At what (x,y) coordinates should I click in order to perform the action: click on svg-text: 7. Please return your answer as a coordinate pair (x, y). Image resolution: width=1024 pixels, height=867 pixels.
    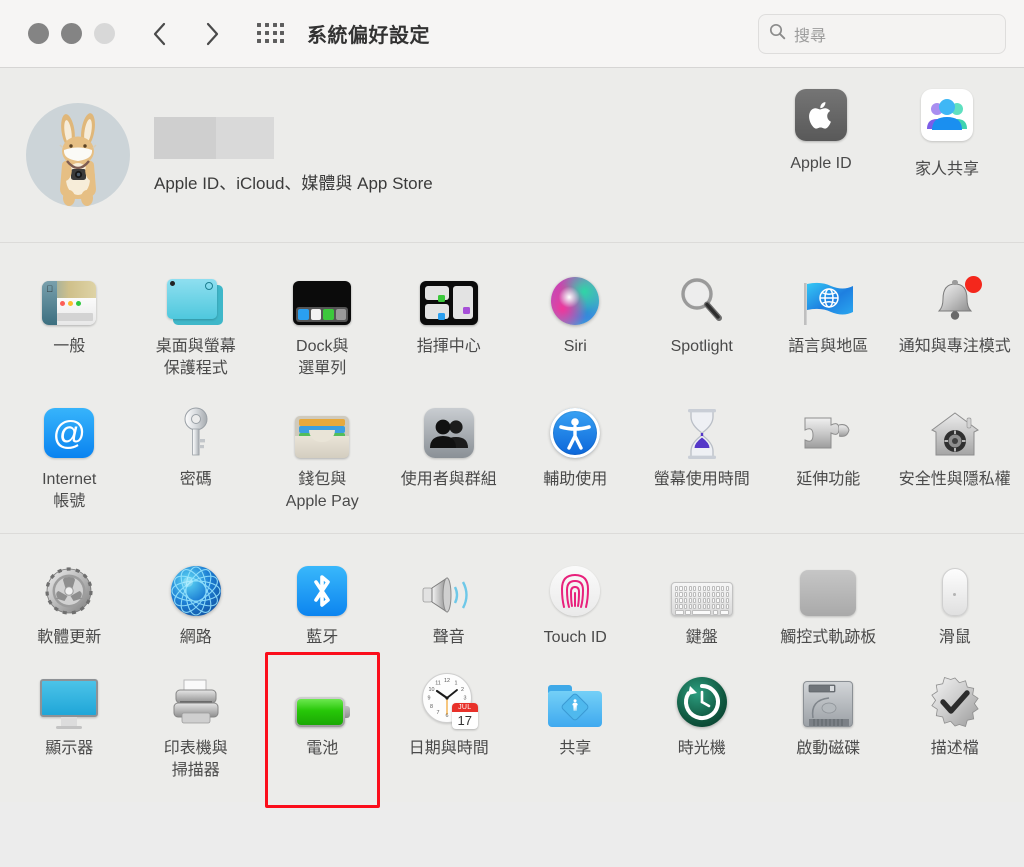
    Looking at the image, I should click on (437, 713).